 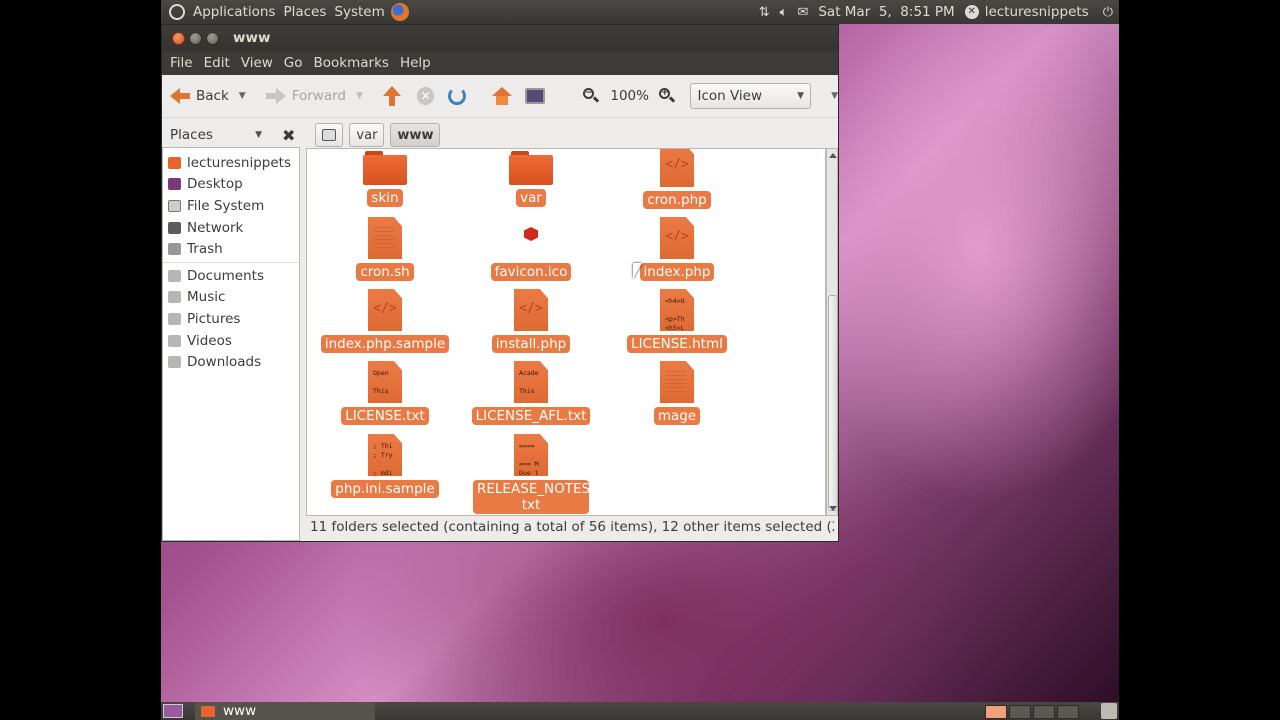 I want to click on file-item-license-txt: Open This LICENSE.txt, so click(x=385, y=393).